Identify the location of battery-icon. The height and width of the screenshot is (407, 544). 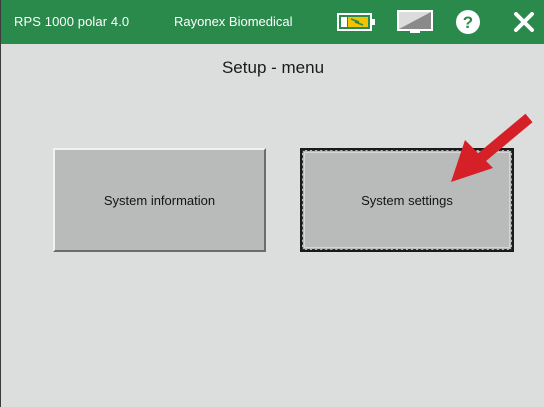
(357, 22).